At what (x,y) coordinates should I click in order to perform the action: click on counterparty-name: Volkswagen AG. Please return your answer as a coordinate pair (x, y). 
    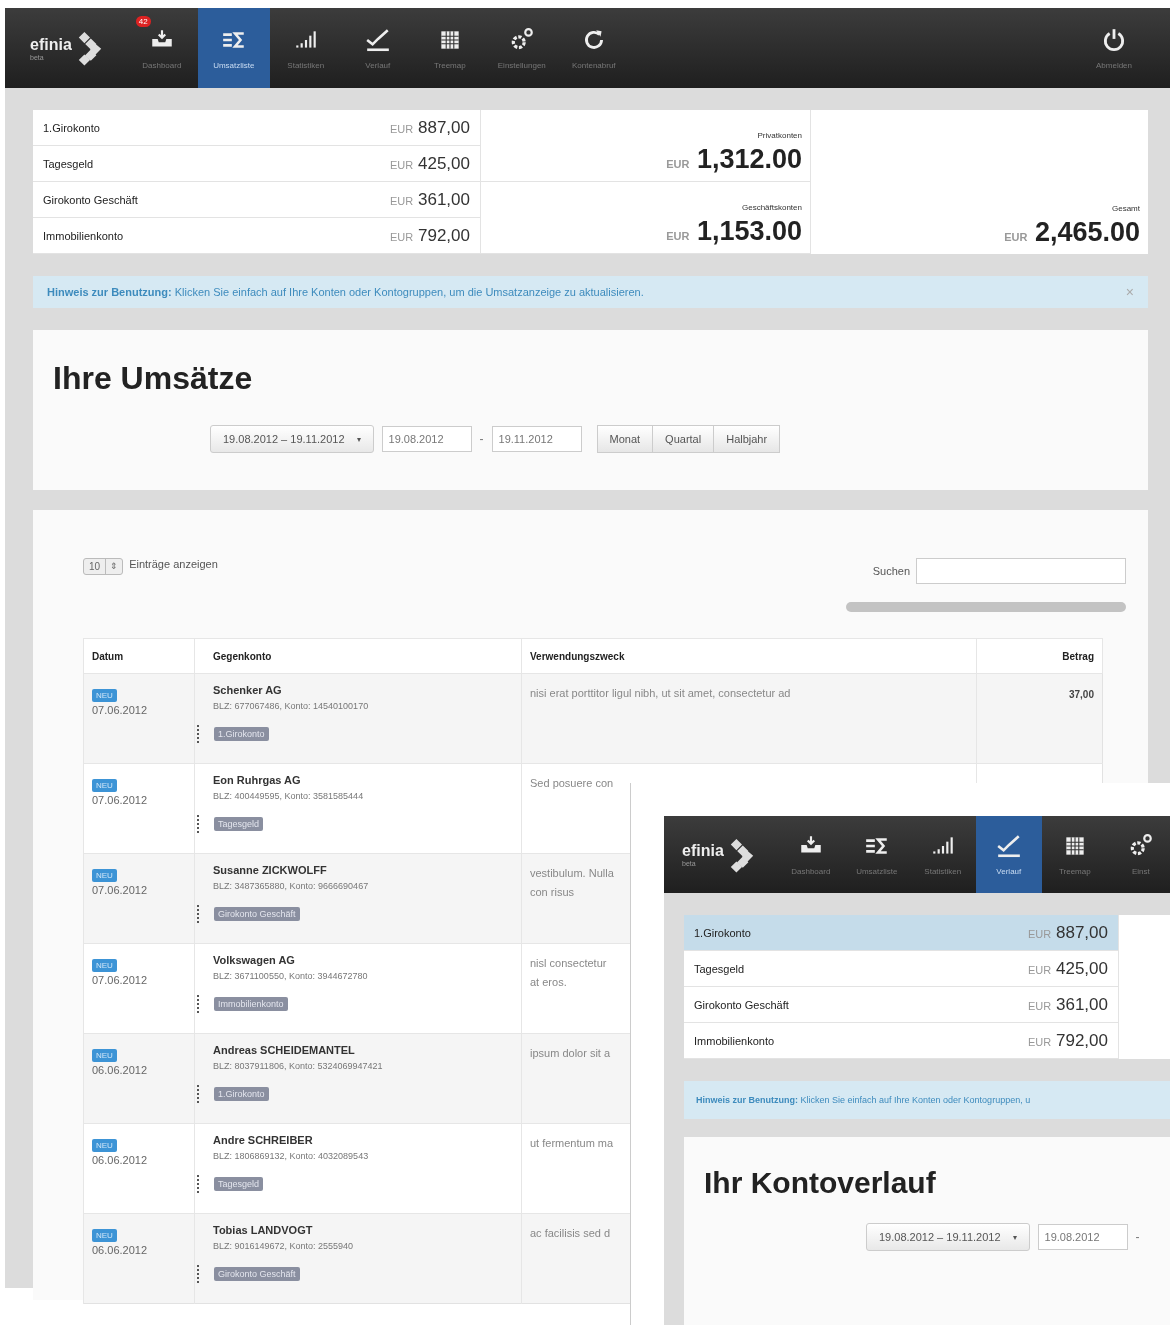
    Looking at the image, I should click on (254, 960).